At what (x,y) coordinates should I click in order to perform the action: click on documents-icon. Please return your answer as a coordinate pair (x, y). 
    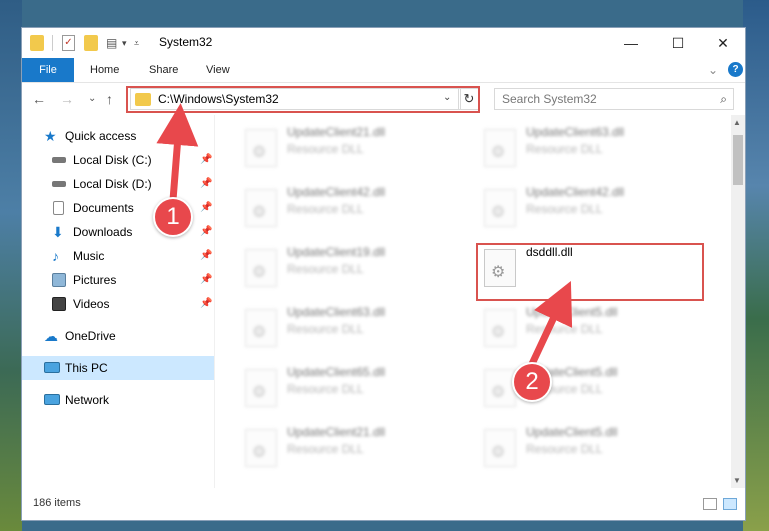
    Looking at the image, I should click on (58, 208).